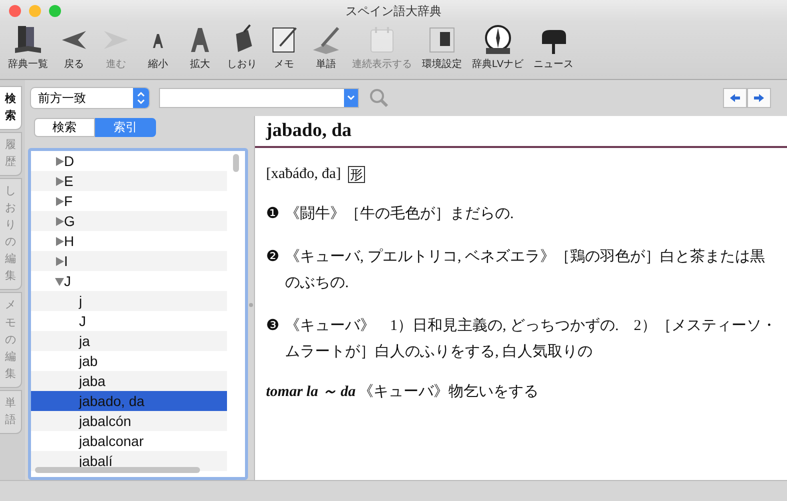  I want to click on view-tab: 検索, so click(64, 127).